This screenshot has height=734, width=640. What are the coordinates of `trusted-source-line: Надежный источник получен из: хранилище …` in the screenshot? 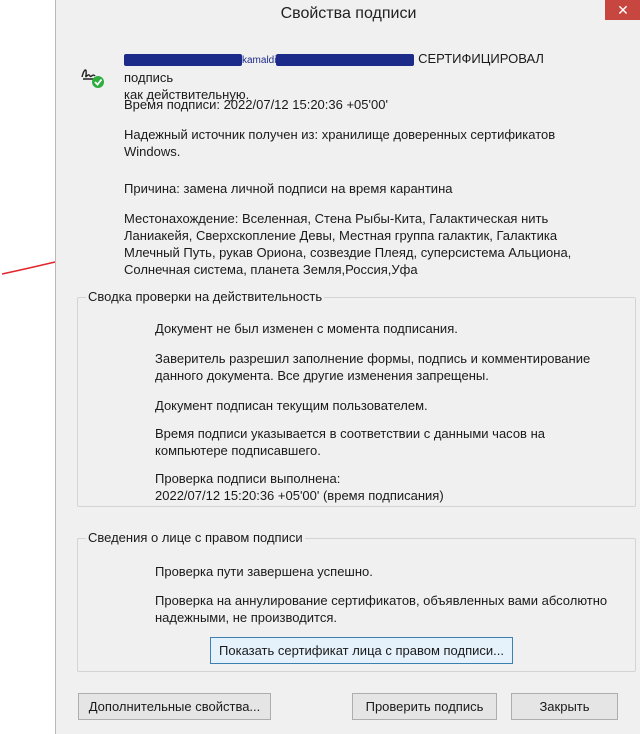 It's located at (340, 134).